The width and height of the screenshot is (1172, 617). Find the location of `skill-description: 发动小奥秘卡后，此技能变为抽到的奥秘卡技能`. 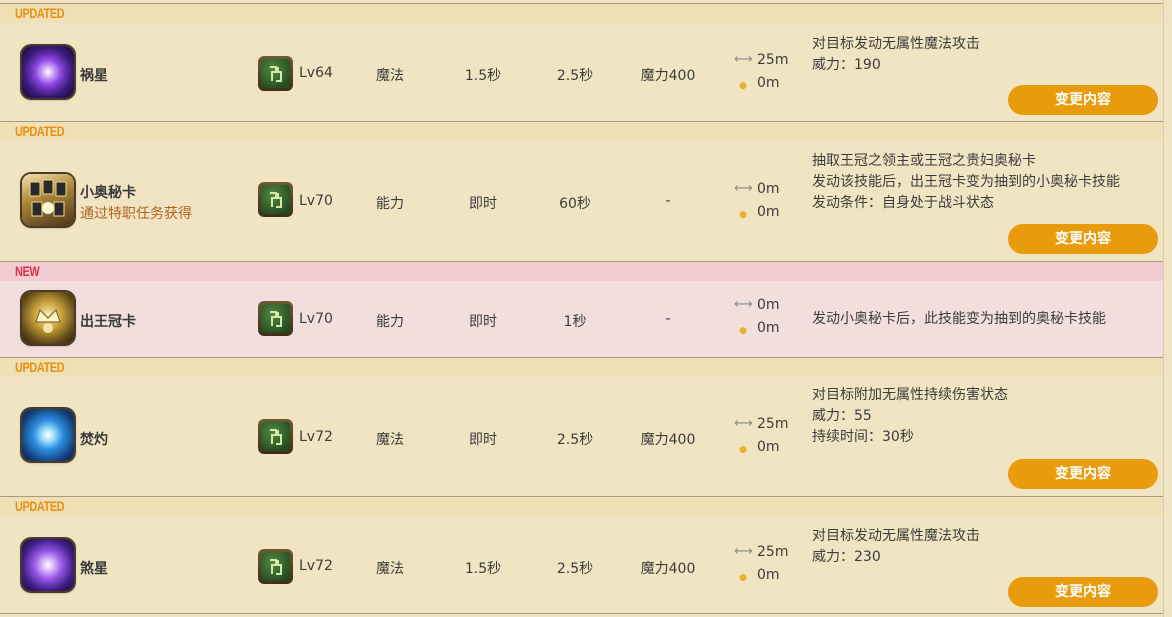

skill-description: 发动小奥秘卡后，此技能变为抽到的奥秘卡技能 is located at coordinates (959, 319).